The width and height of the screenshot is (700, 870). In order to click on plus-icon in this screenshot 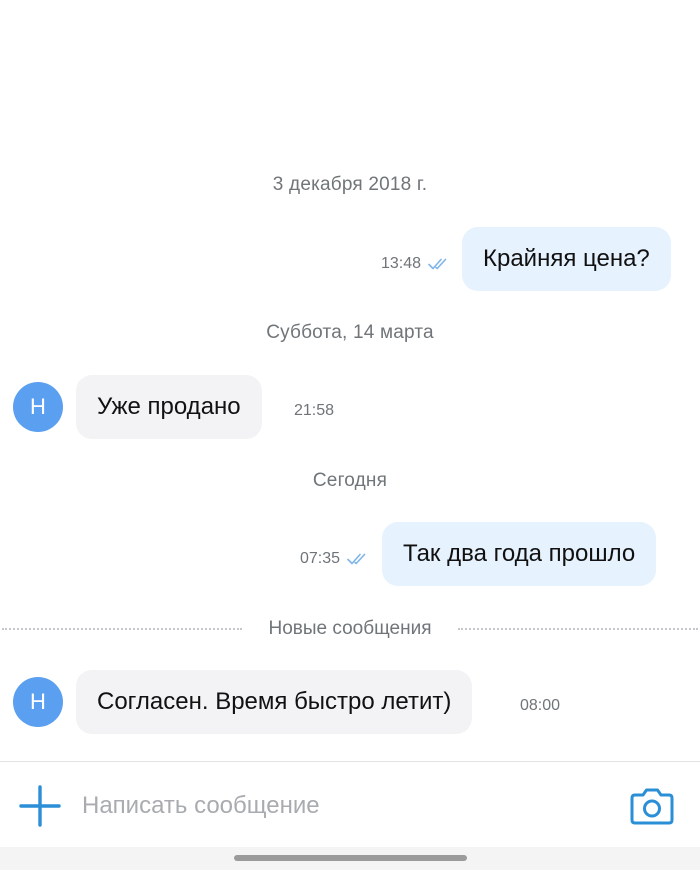, I will do `click(40, 806)`.